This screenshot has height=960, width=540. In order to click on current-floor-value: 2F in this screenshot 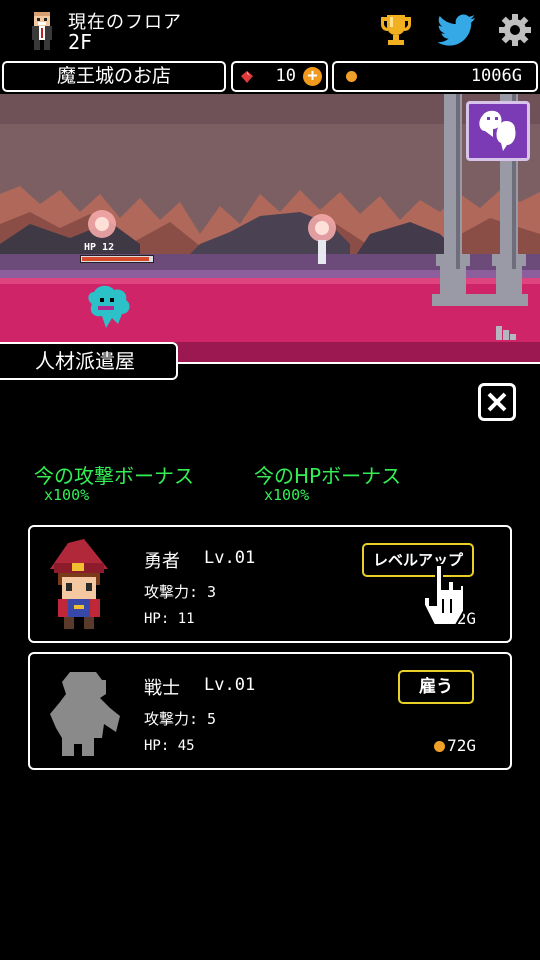, I will do `click(80, 42)`.